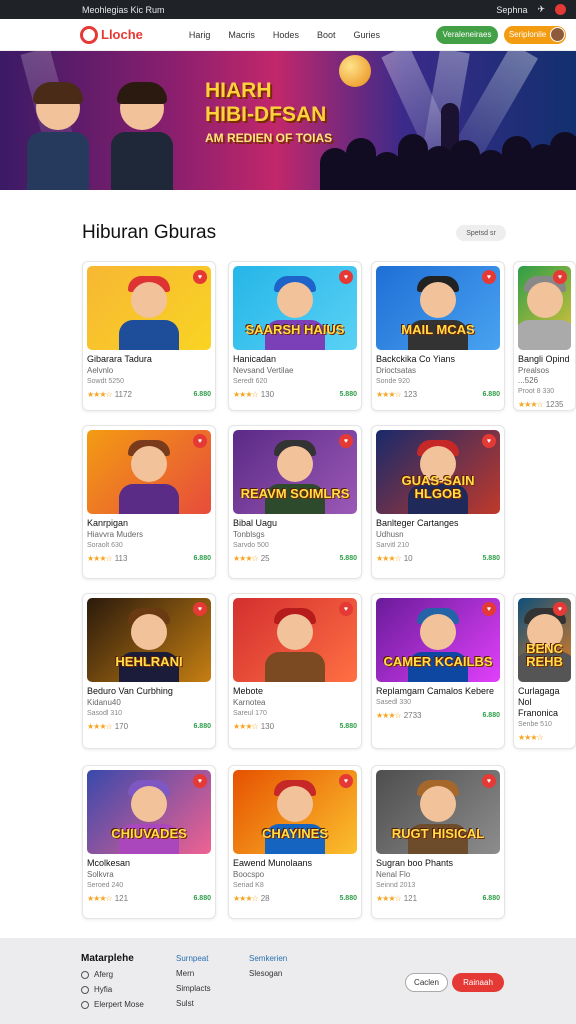 The width and height of the screenshot is (576, 1024). Describe the element at coordinates (438, 661) in the screenshot. I see `thumbnail-title: CAMER KCAILBS` at that location.